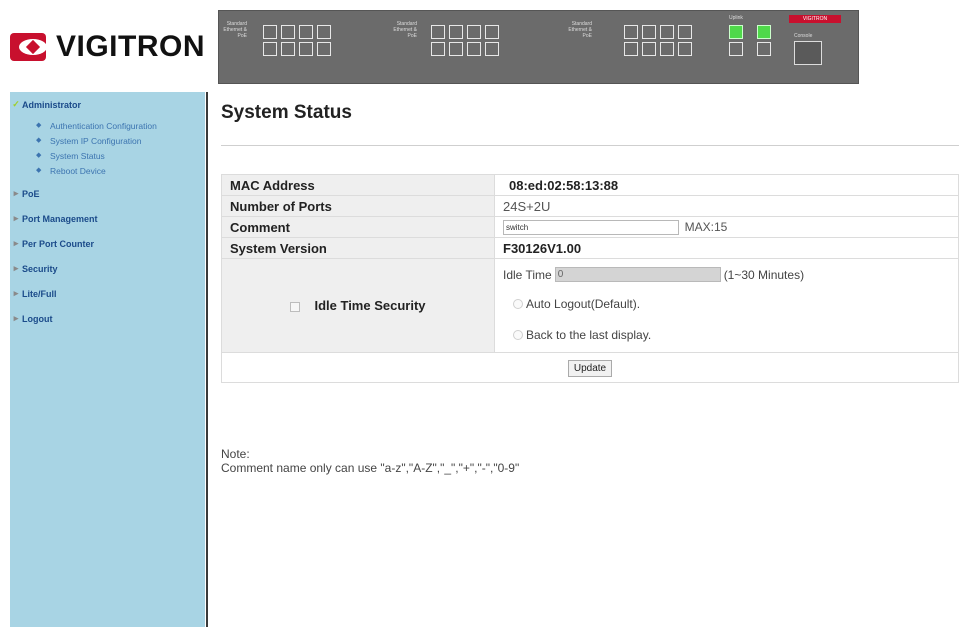 The height and width of the screenshot is (627, 969). I want to click on auto-logout-label: Auto Logout(Default)., so click(583, 303).